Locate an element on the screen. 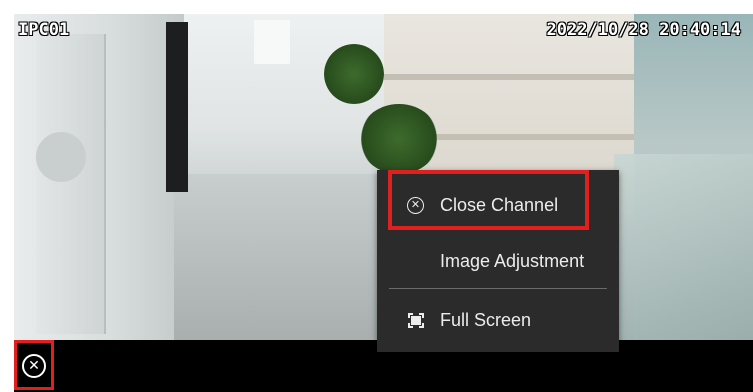 This screenshot has height=392, width=753. scene-ceiling-light is located at coordinates (272, 42).